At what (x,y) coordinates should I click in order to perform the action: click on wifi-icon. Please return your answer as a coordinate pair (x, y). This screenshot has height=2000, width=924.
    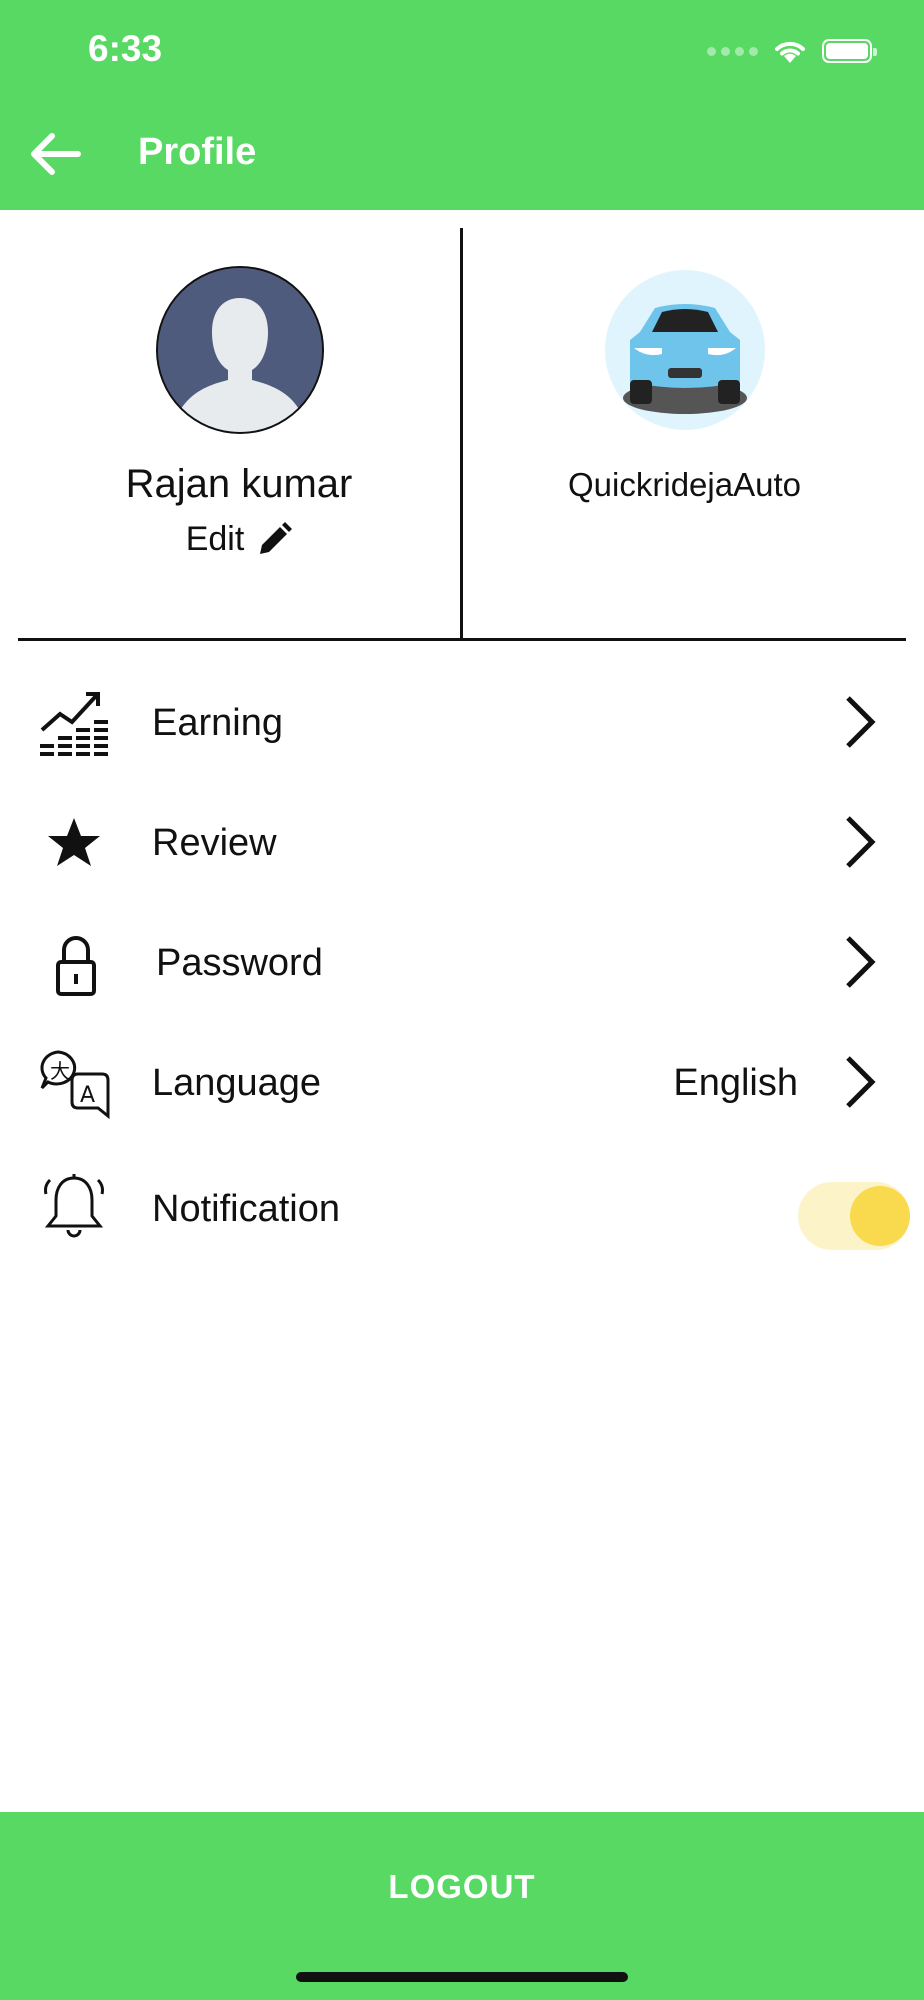
    Looking at the image, I should click on (790, 52).